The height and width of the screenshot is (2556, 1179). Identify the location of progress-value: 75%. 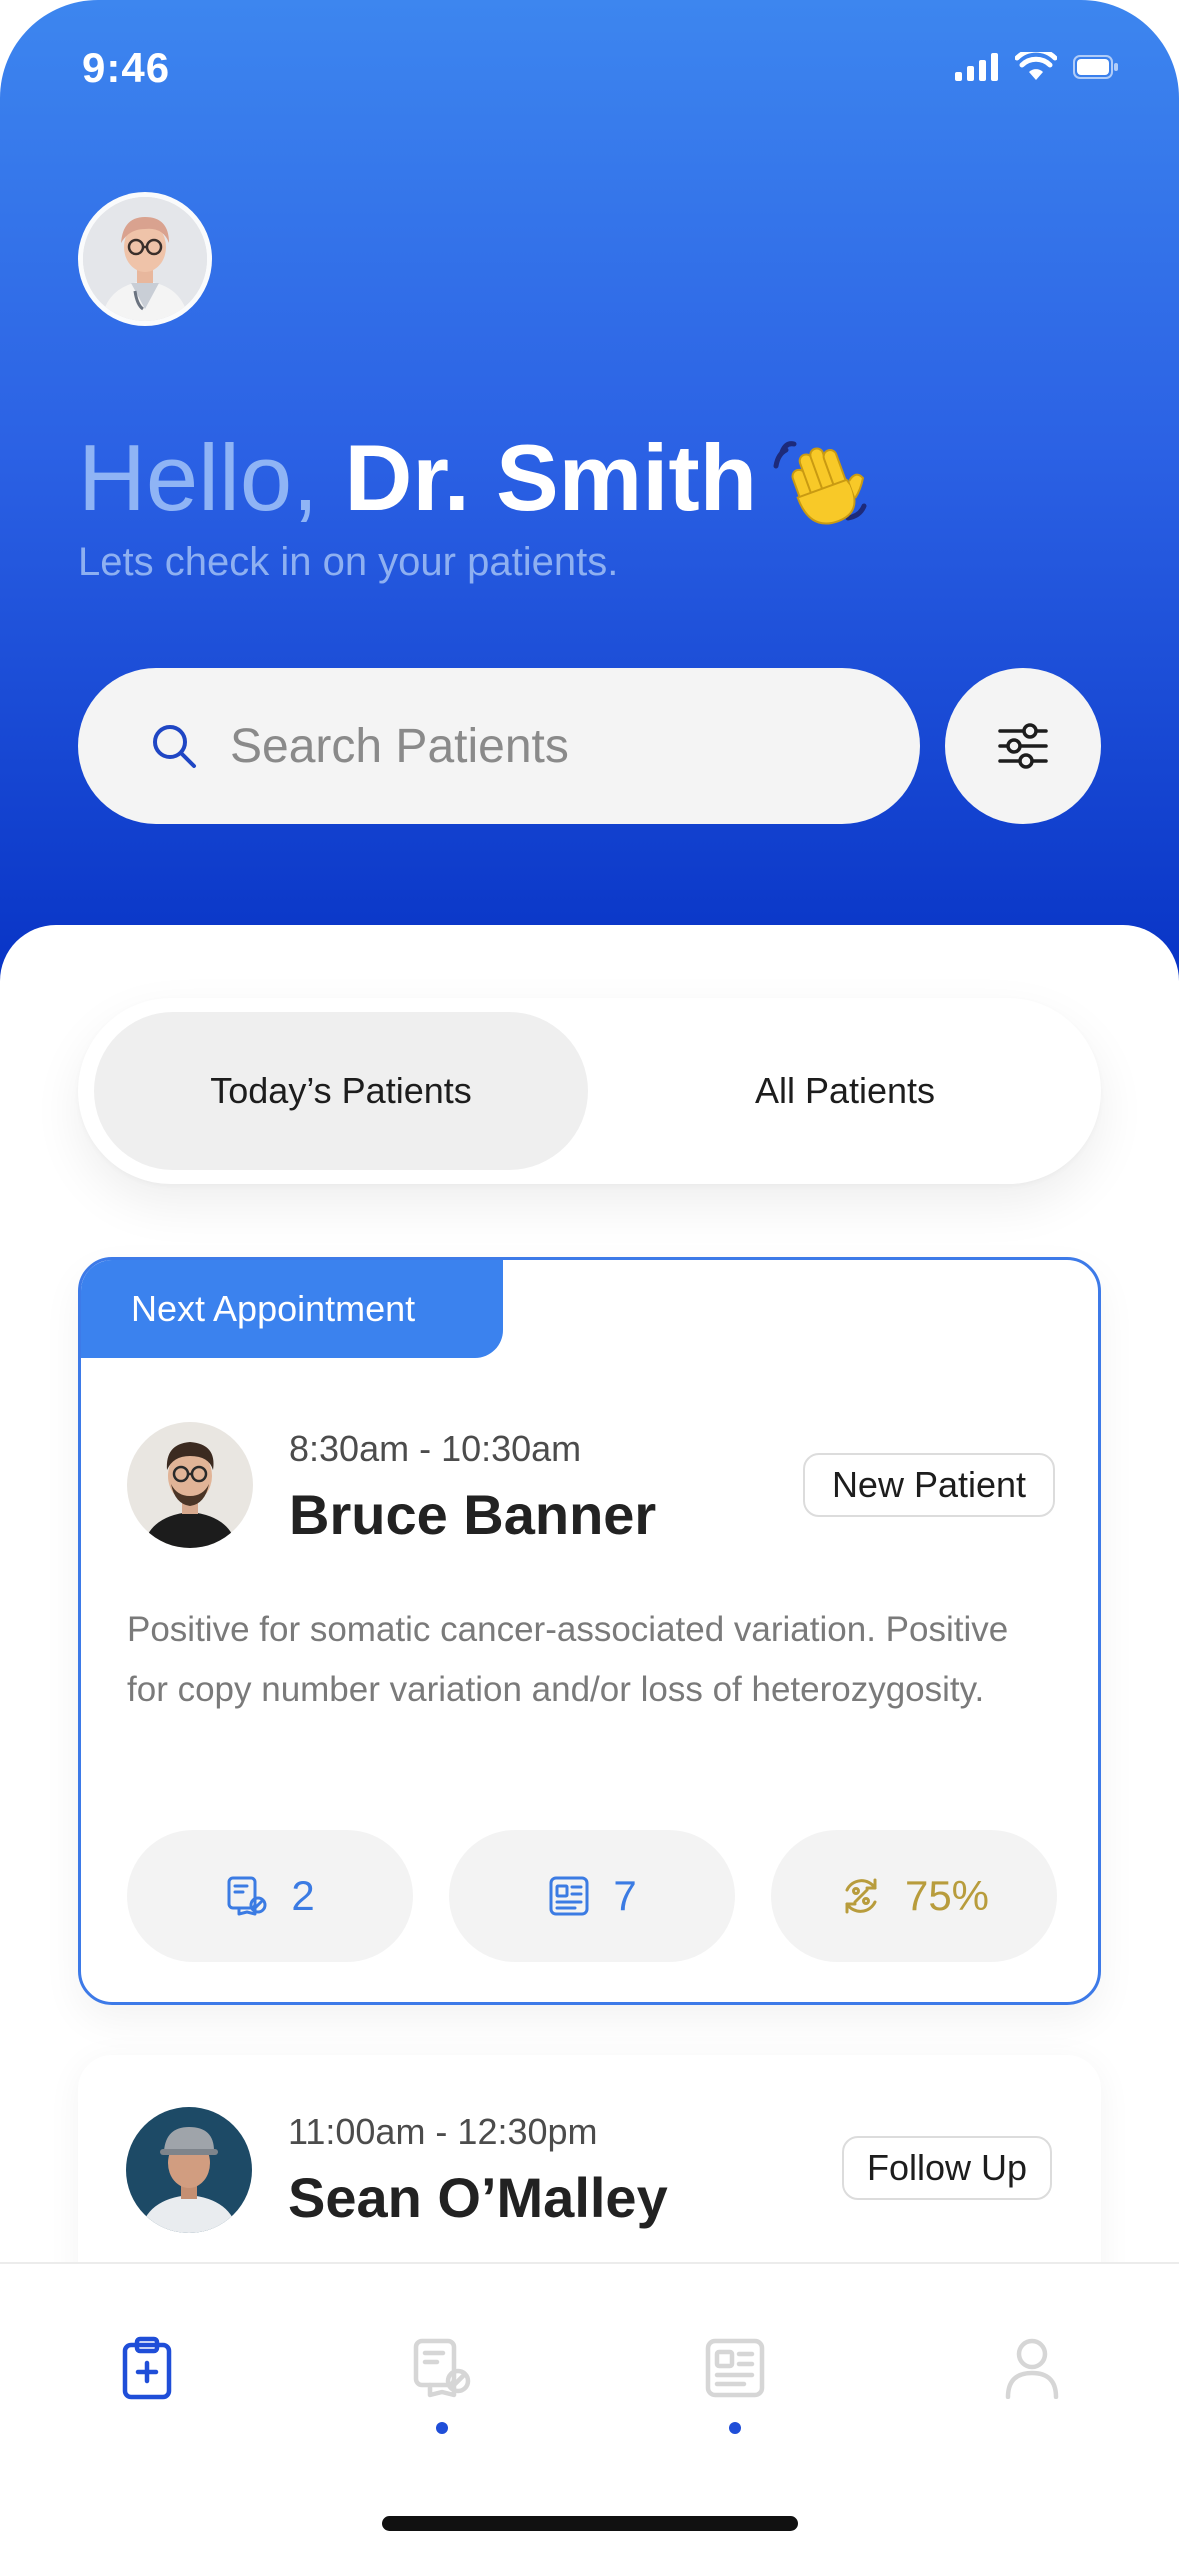
(947, 1895).